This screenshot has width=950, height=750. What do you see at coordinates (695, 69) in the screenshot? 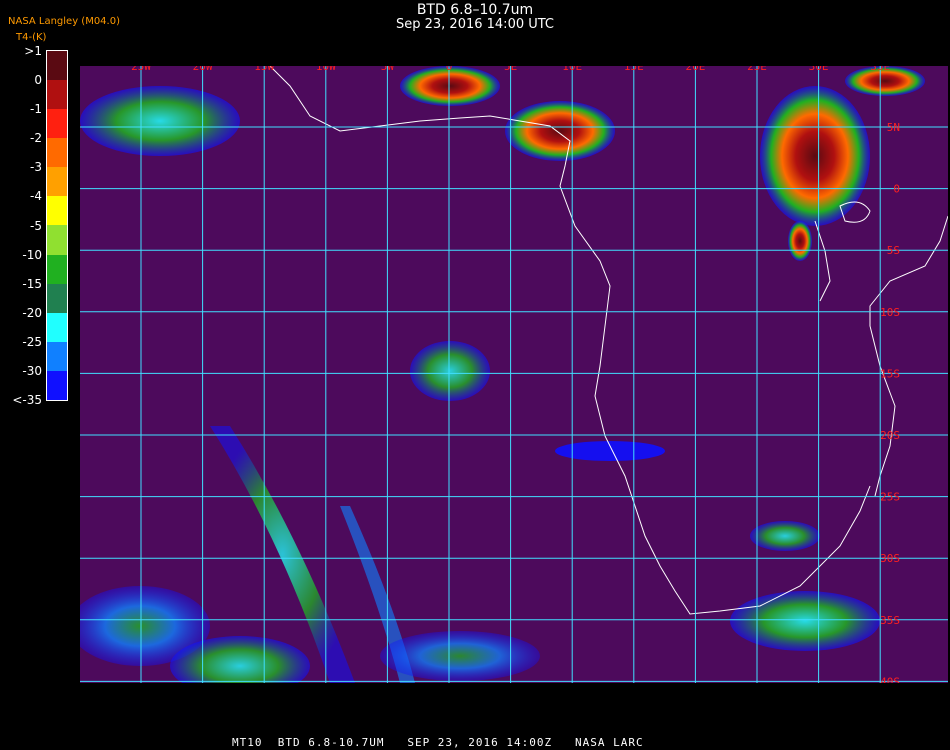
I see `longitude-label: 20E` at bounding box center [695, 69].